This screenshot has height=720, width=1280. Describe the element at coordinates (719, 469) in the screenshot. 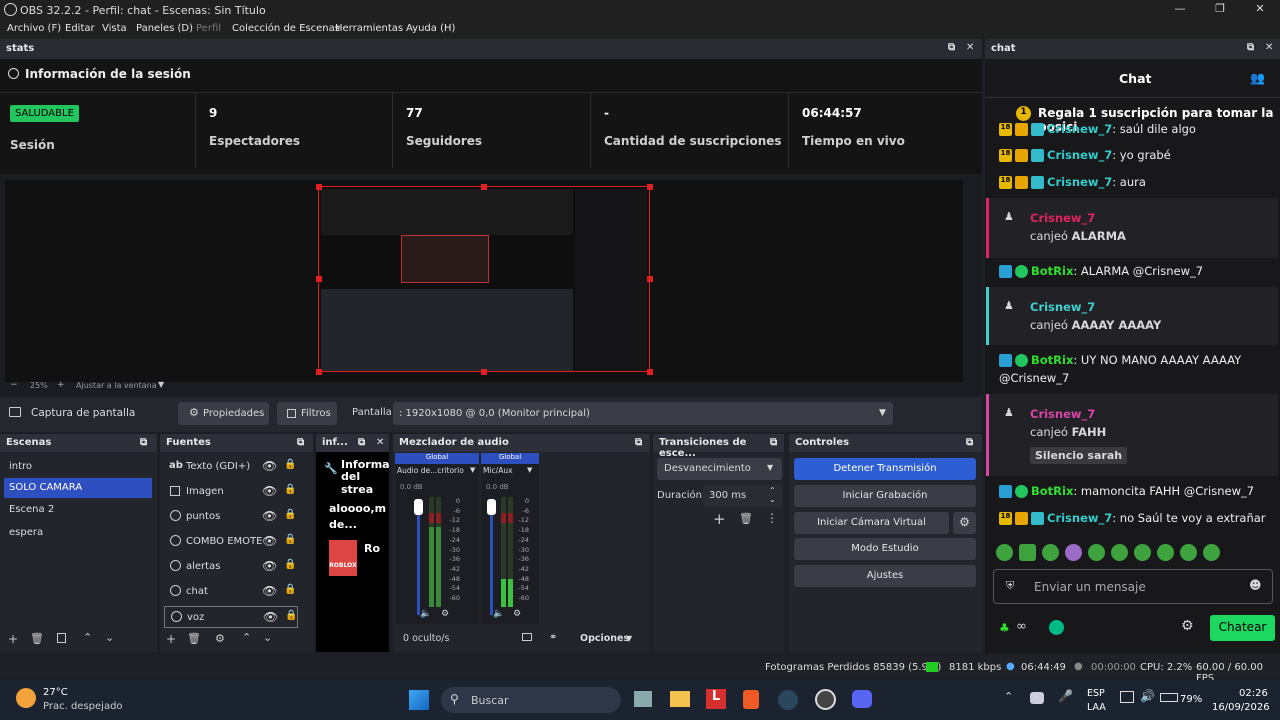

I see `transition-select: Desvanecimiento ▼` at that location.